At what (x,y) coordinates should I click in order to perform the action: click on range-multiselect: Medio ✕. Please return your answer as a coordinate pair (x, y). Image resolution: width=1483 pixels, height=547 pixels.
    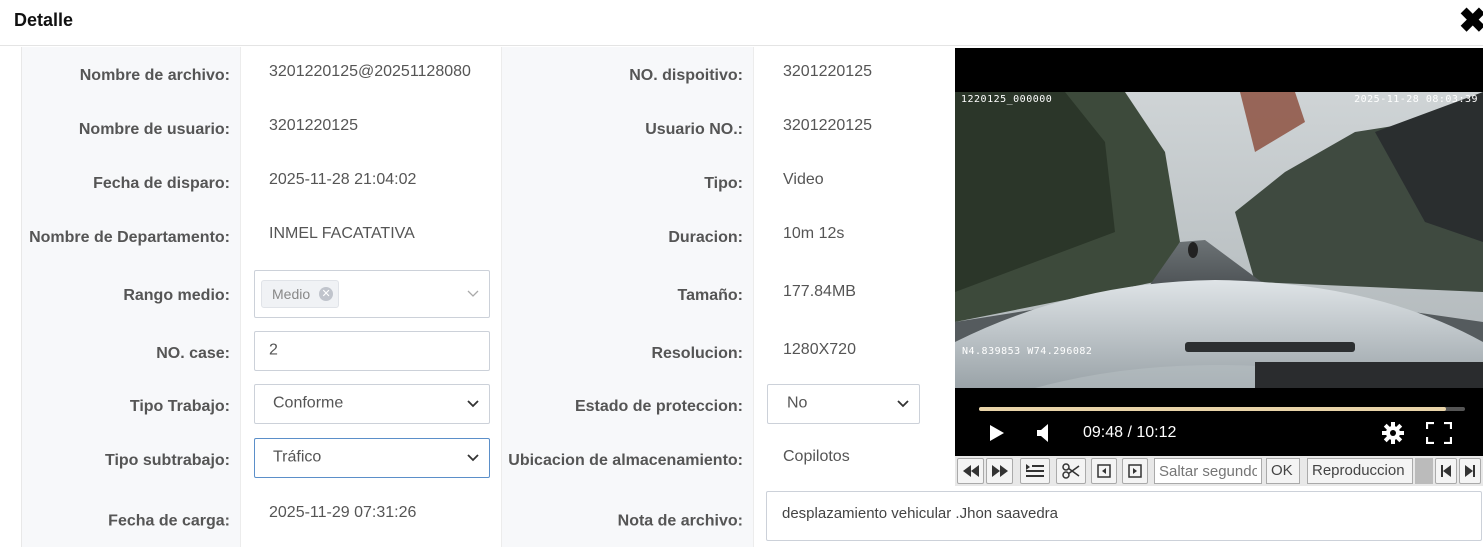
    Looking at the image, I should click on (372, 294).